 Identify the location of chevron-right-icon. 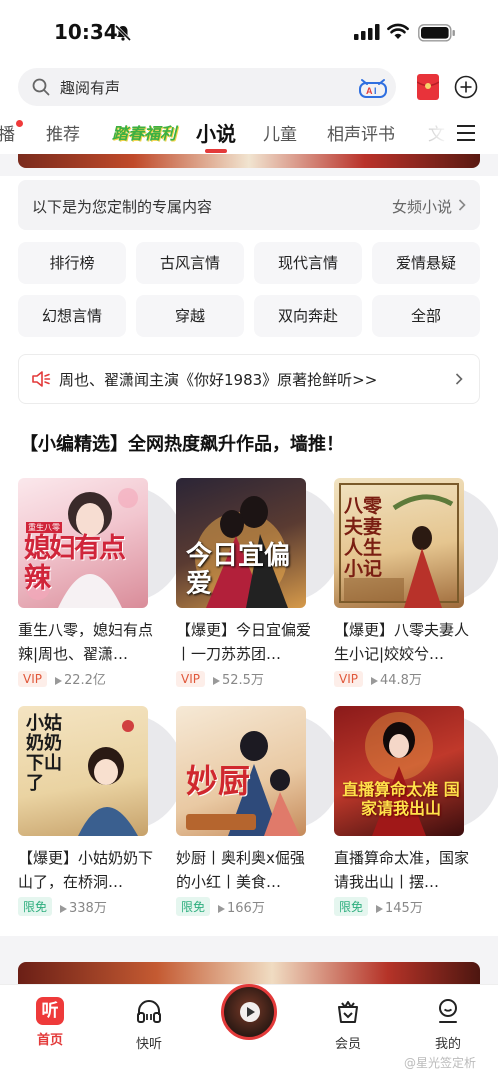
(462, 205).